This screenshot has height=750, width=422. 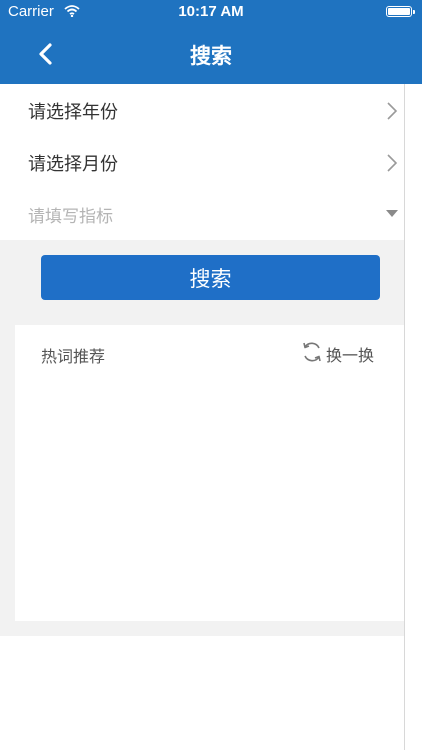 What do you see at coordinates (392, 213) in the screenshot?
I see `caret-down-icon` at bounding box center [392, 213].